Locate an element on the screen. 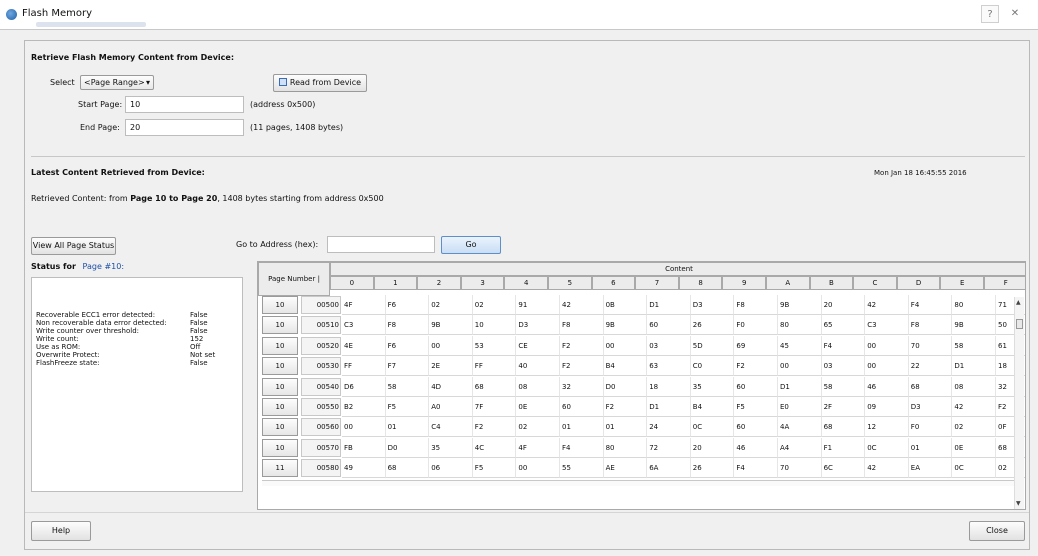  go-button: Go is located at coordinates (471, 245).